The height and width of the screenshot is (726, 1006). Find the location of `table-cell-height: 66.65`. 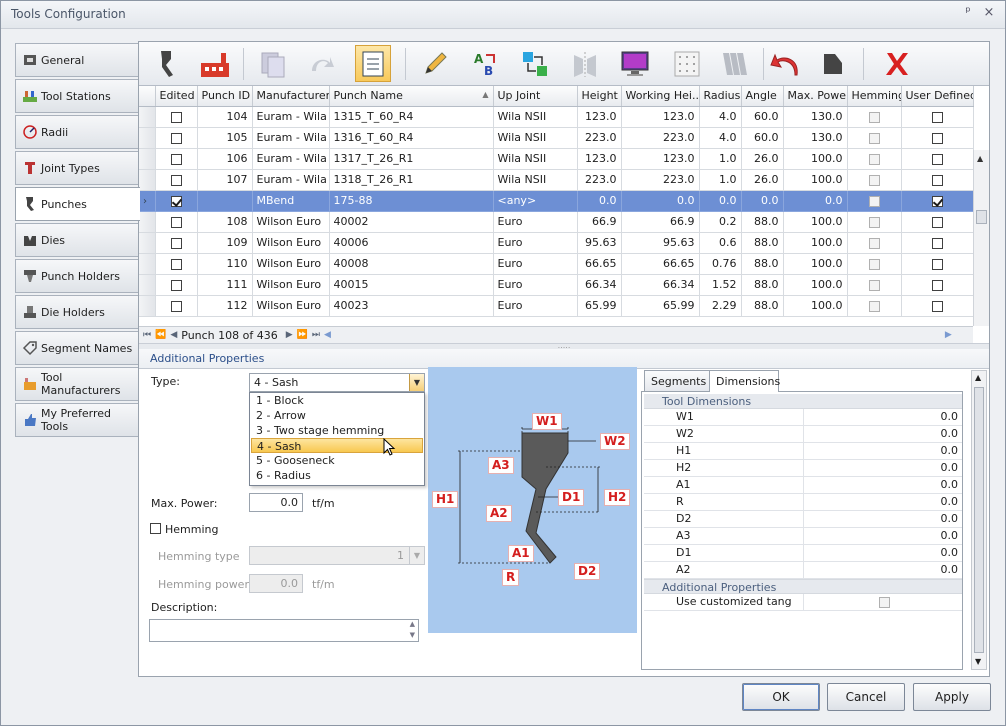

table-cell-height: 66.65 is located at coordinates (599, 264).